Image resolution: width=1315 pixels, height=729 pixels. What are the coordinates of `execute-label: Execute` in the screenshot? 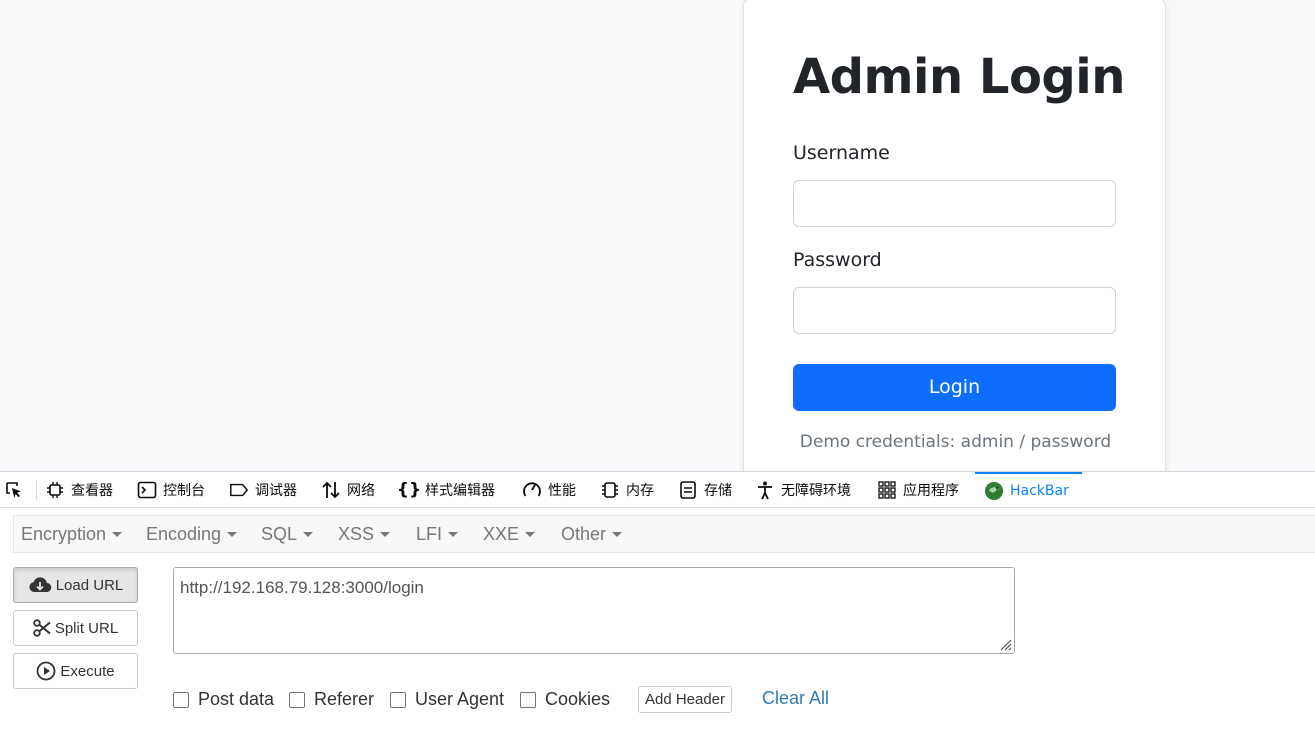 It's located at (87, 671).